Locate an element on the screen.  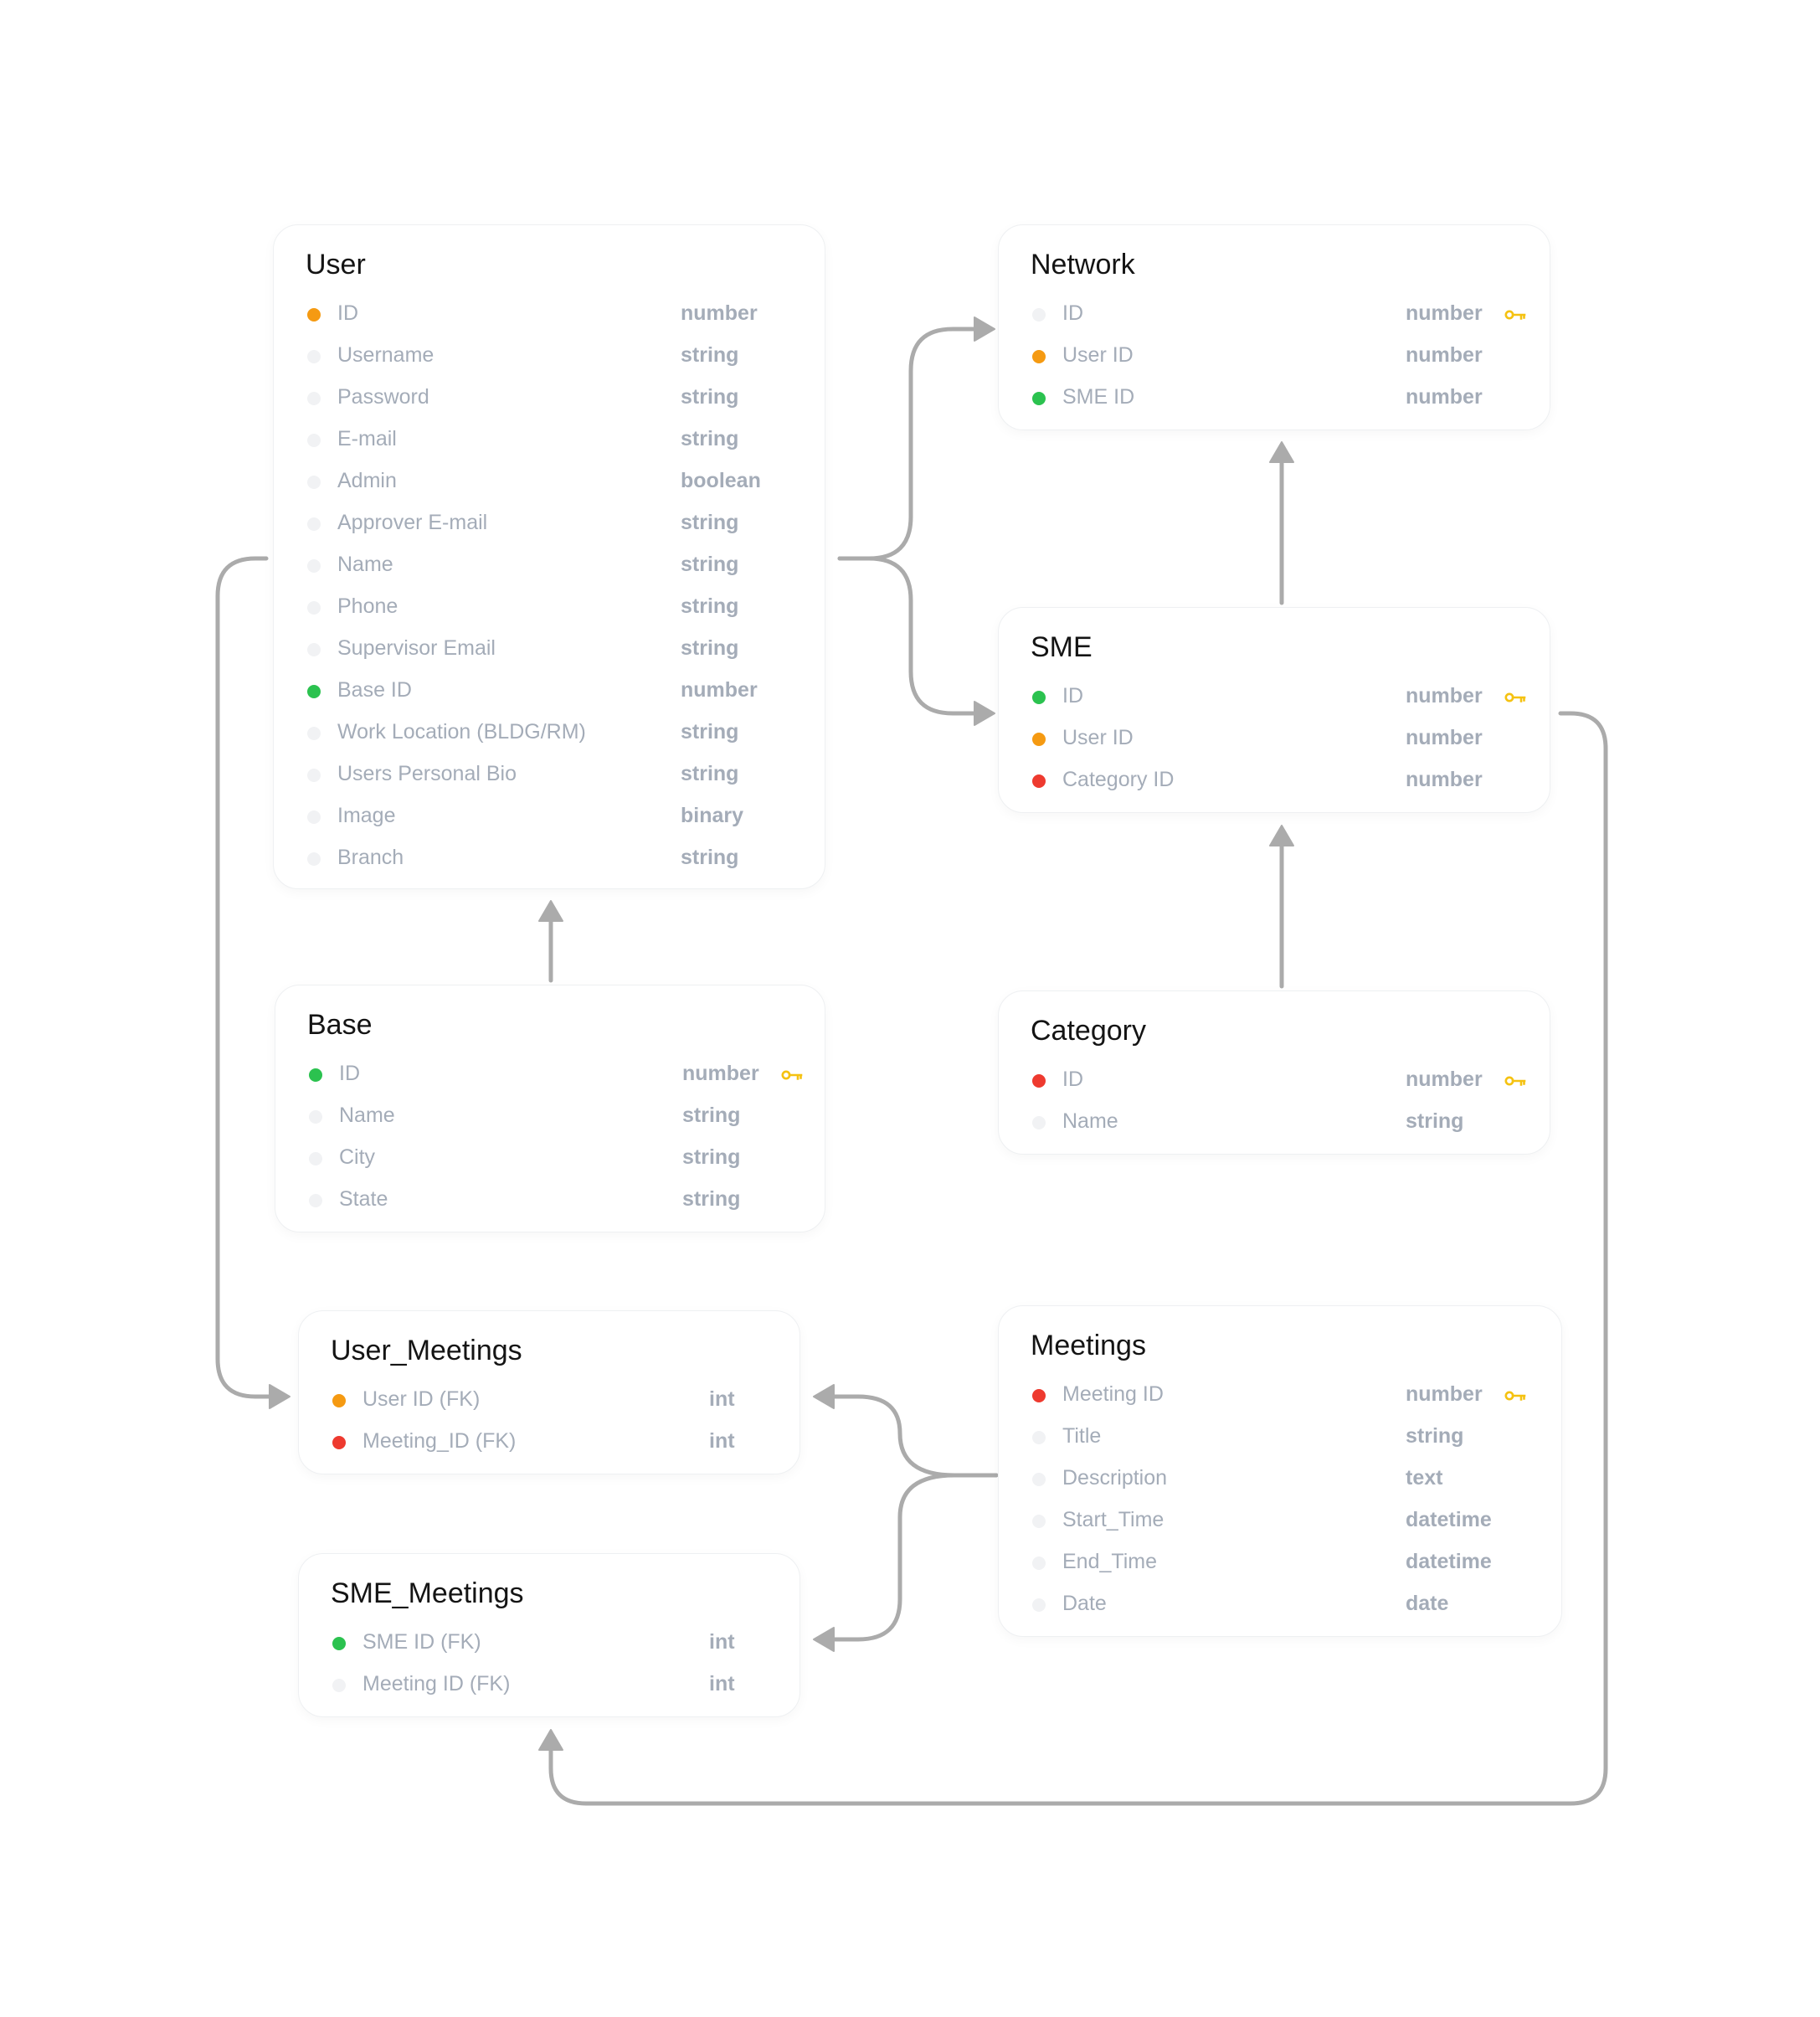
field-name: Title is located at coordinates (1082, 1436).